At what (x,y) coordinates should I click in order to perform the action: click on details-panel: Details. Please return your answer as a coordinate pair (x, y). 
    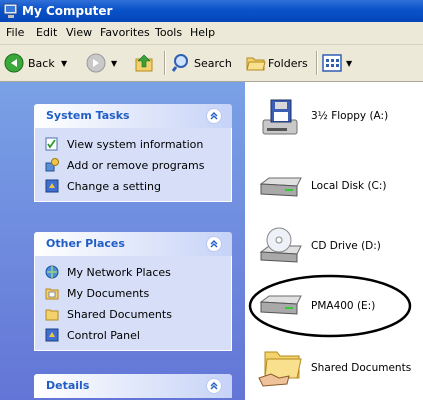
    Looking at the image, I should click on (133, 386).